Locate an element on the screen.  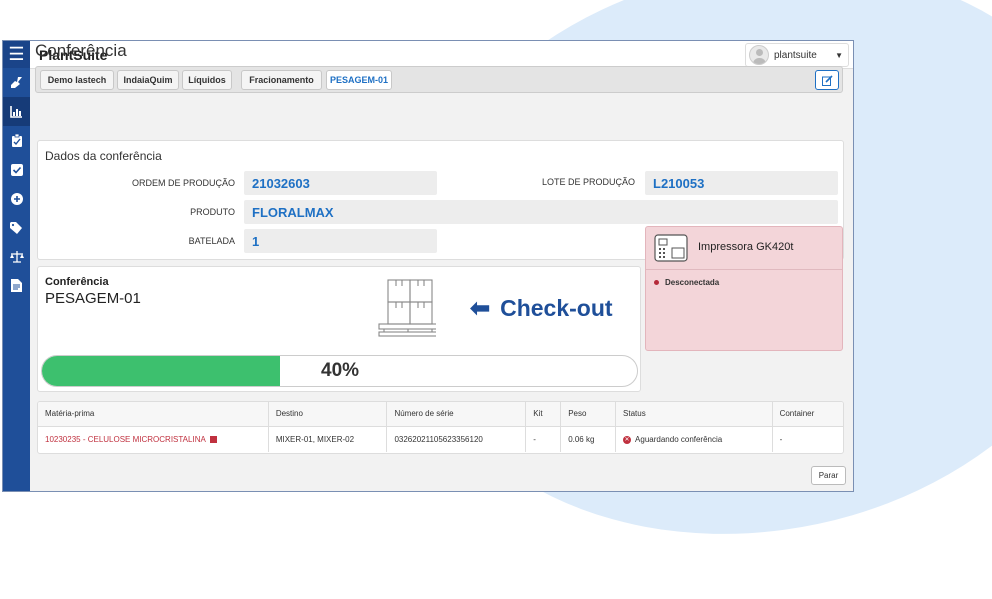
printer-panel: Impressora GK420t Desconectada is located at coordinates (744, 288).